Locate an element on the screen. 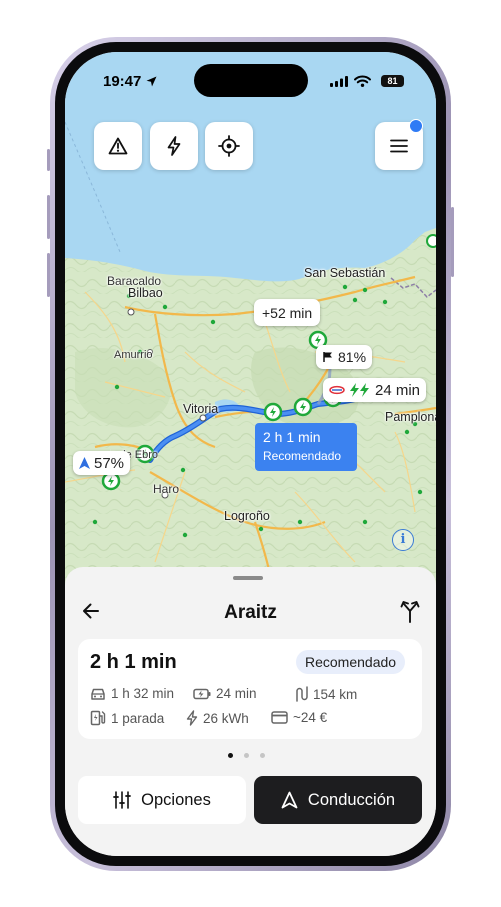 The width and height of the screenshot is (501, 907). page-indicator is located at coordinates (246, 755).